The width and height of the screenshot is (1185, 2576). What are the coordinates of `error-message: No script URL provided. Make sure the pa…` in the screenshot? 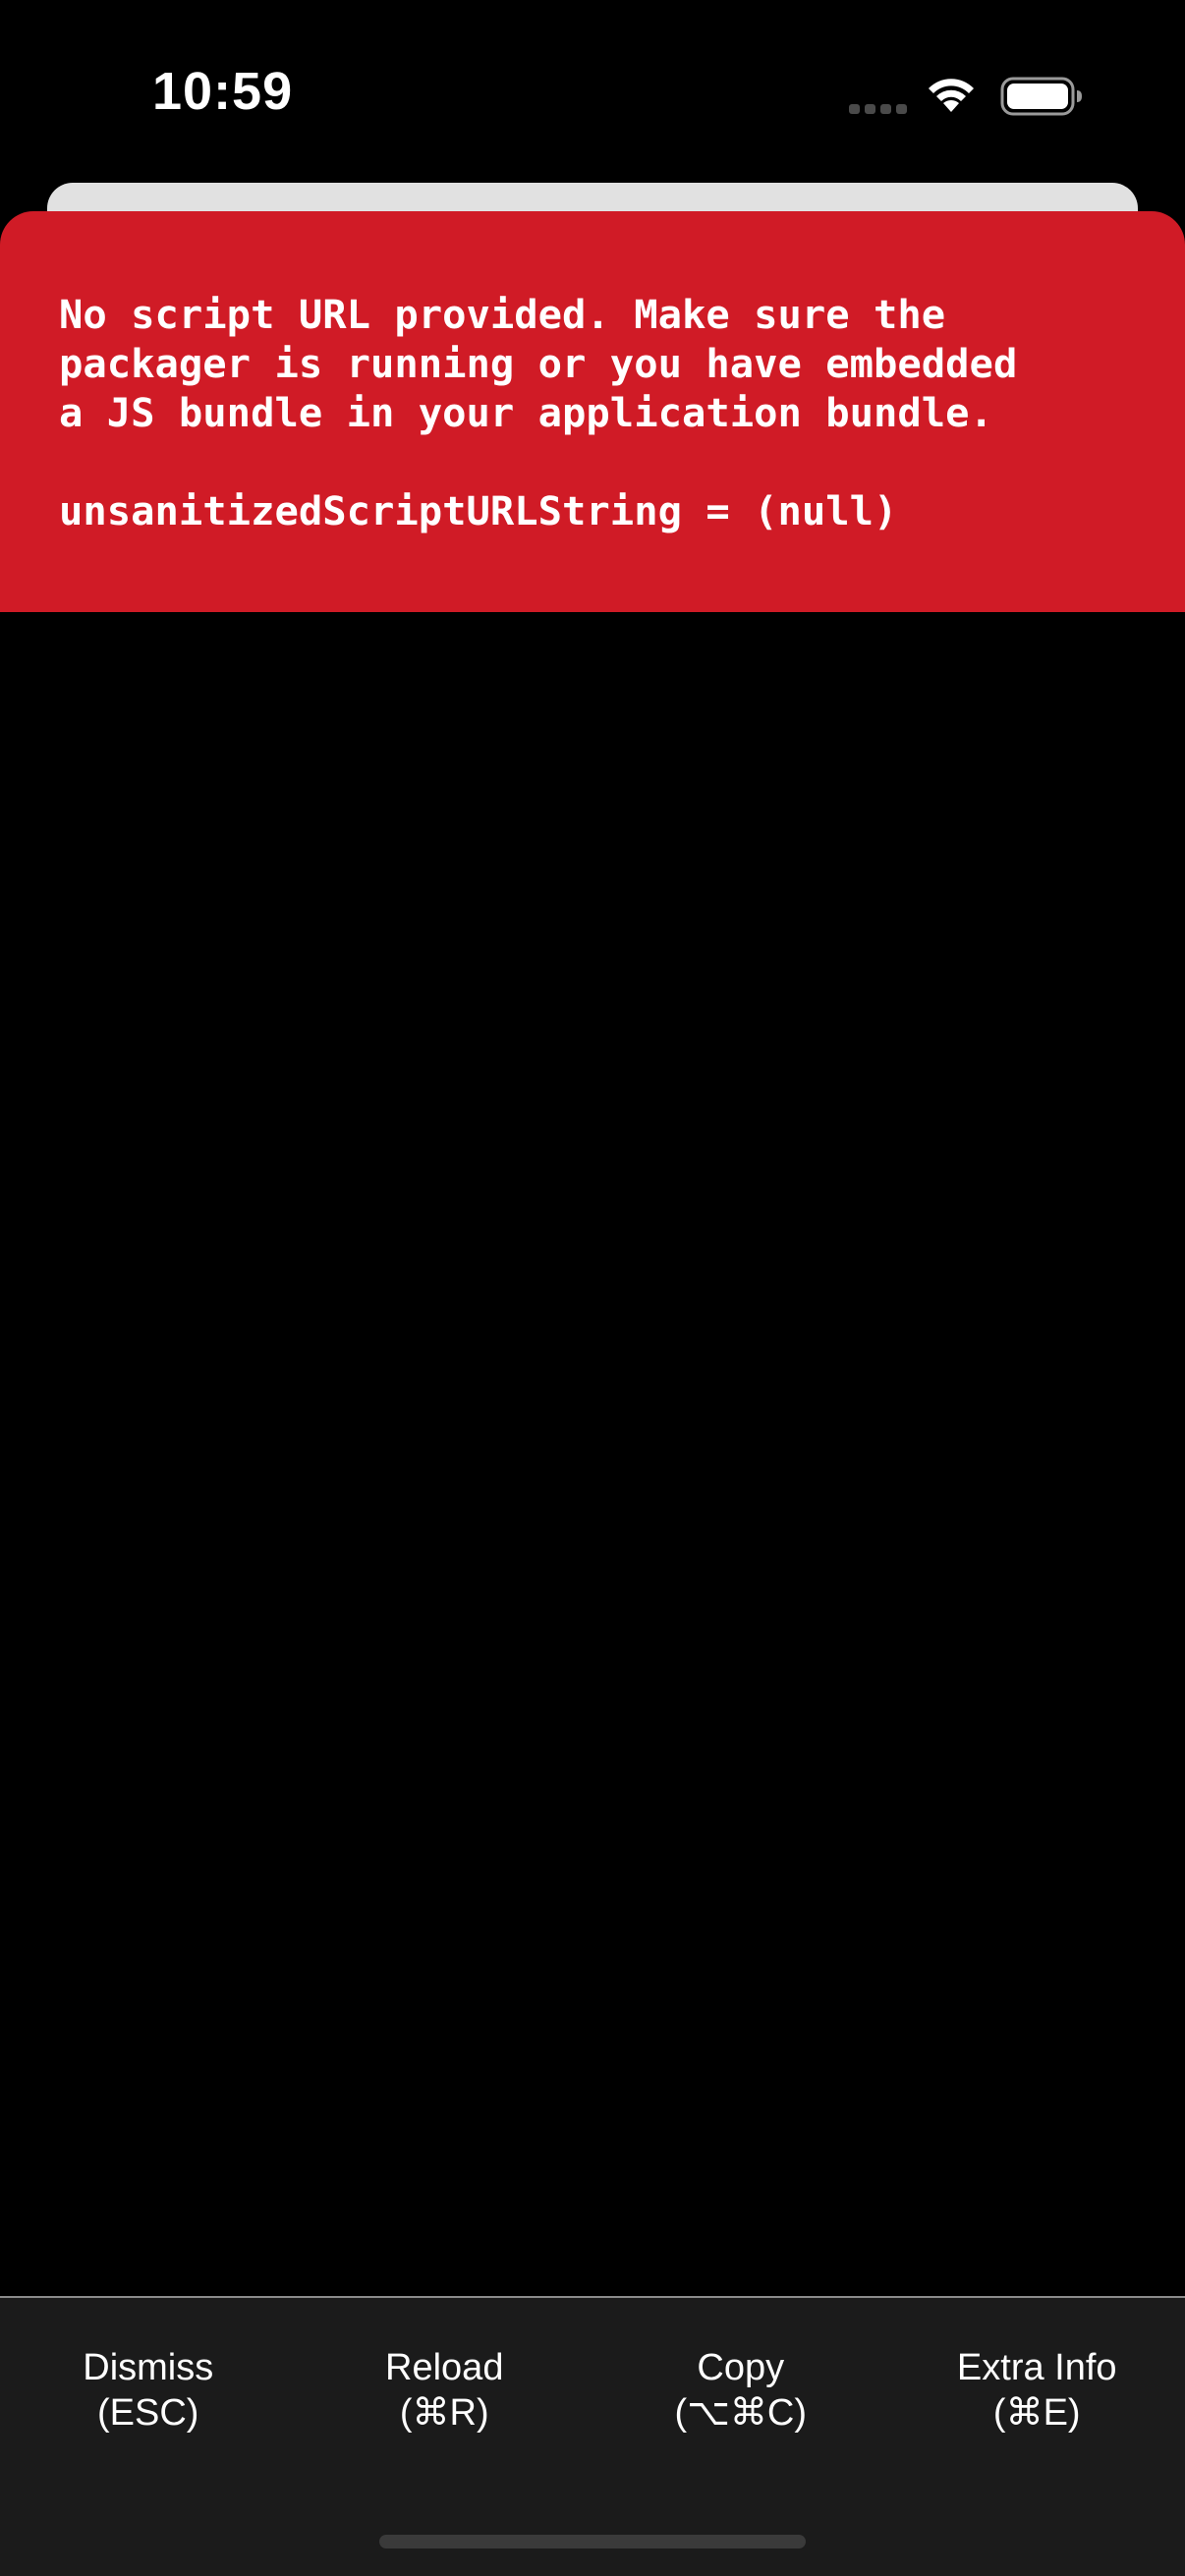 It's located at (538, 363).